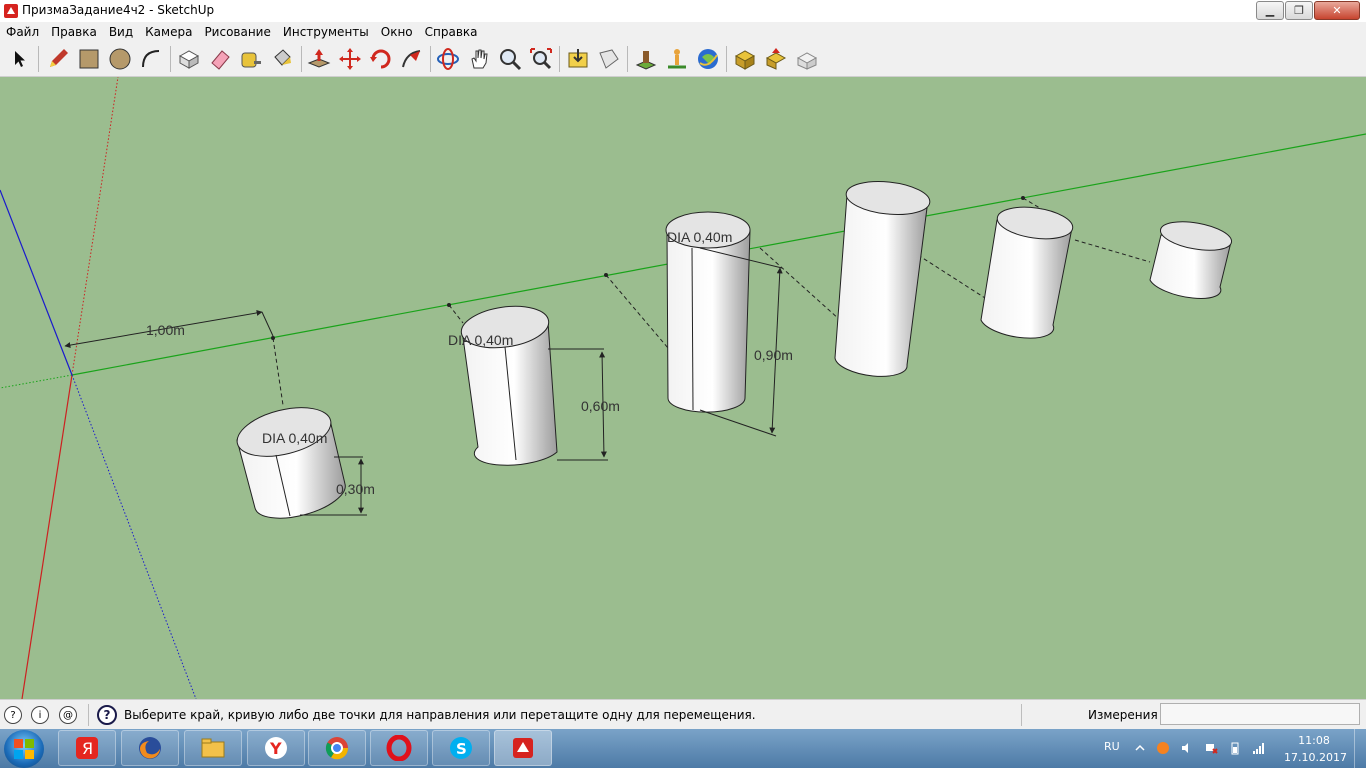  What do you see at coordinates (1112, 746) in the screenshot?
I see `language-indicator: RU` at bounding box center [1112, 746].